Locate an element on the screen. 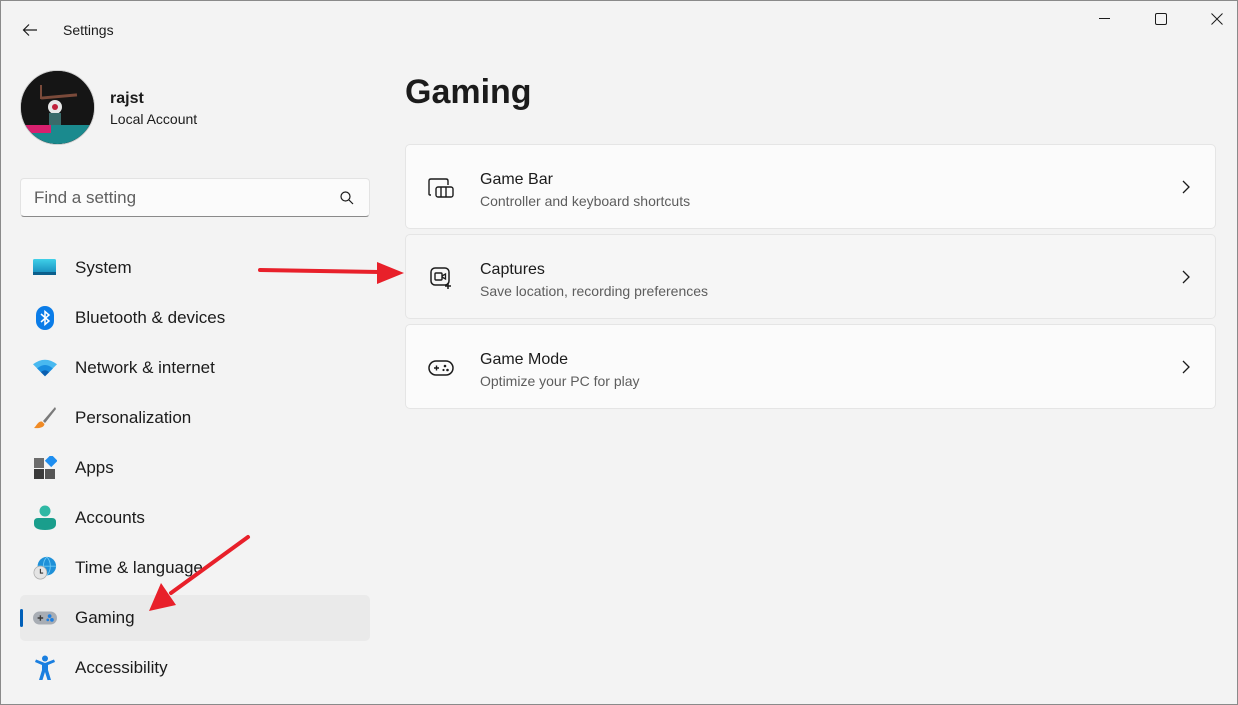  capture-icon is located at coordinates (441, 278).